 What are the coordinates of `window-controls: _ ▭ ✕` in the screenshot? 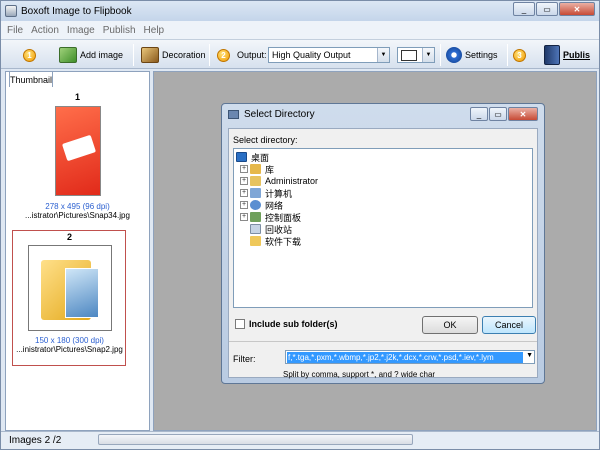 It's located at (553, 9).